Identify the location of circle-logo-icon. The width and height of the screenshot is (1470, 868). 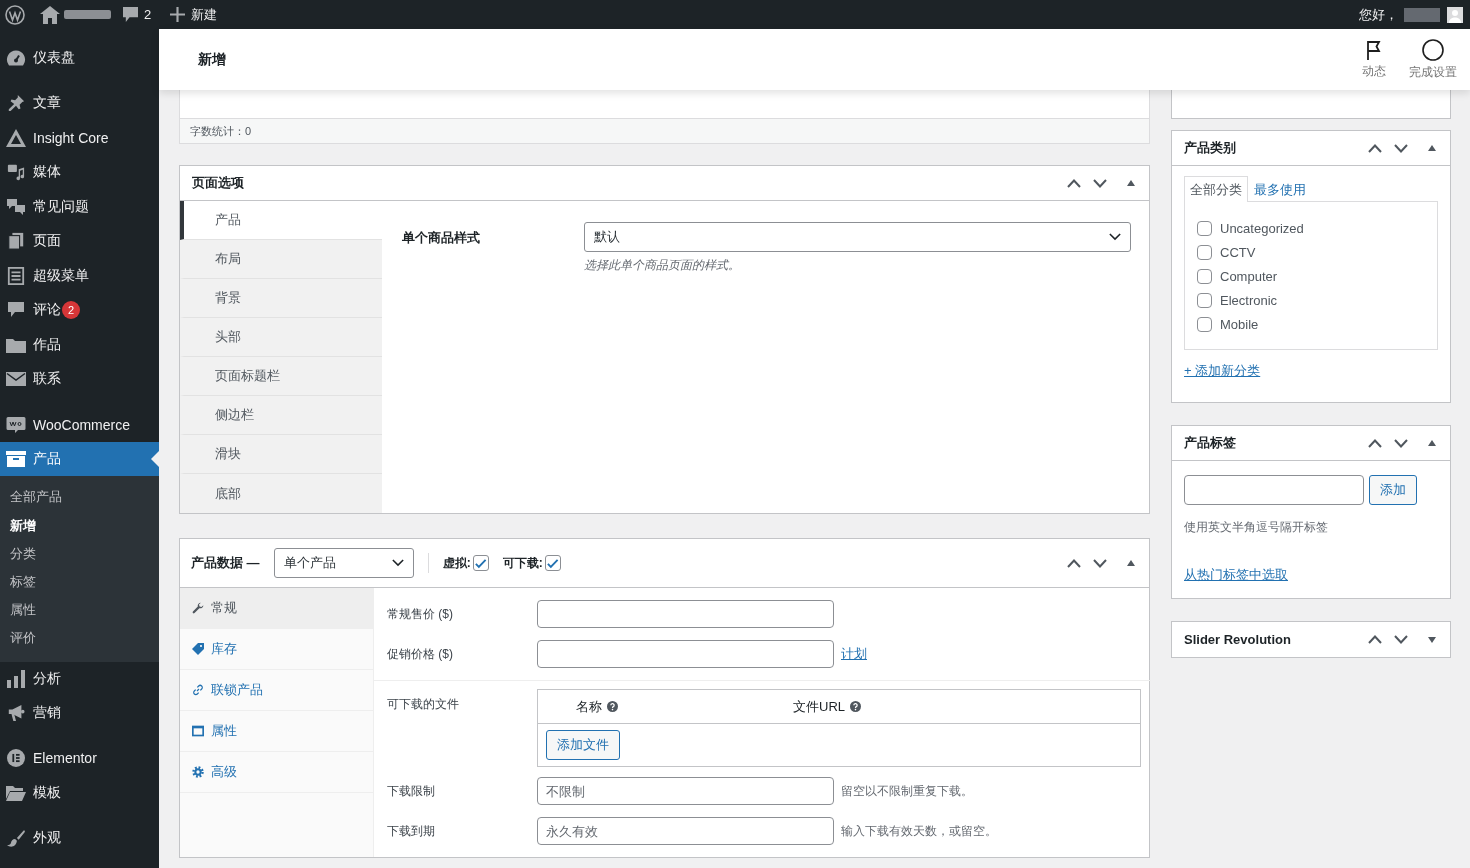
(16, 758).